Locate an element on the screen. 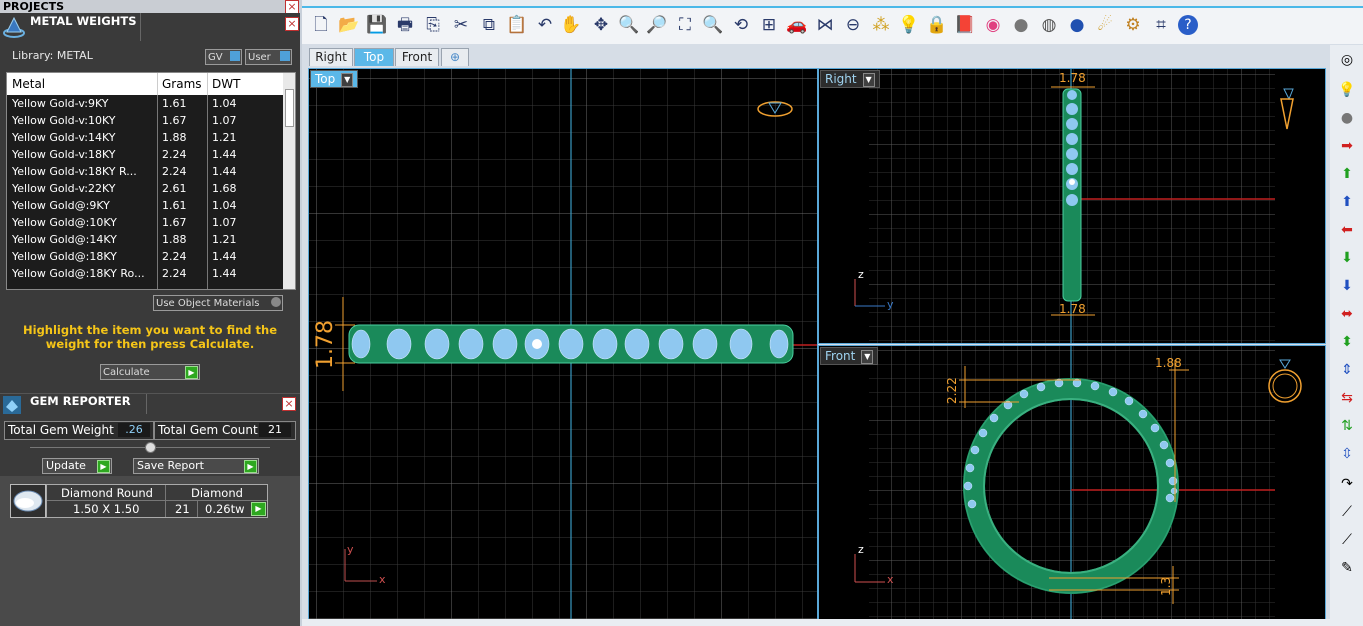 Image resolution: width=1363 pixels, height=626 pixels. right-dim-bottom: 1.78 is located at coordinates (1072, 309).